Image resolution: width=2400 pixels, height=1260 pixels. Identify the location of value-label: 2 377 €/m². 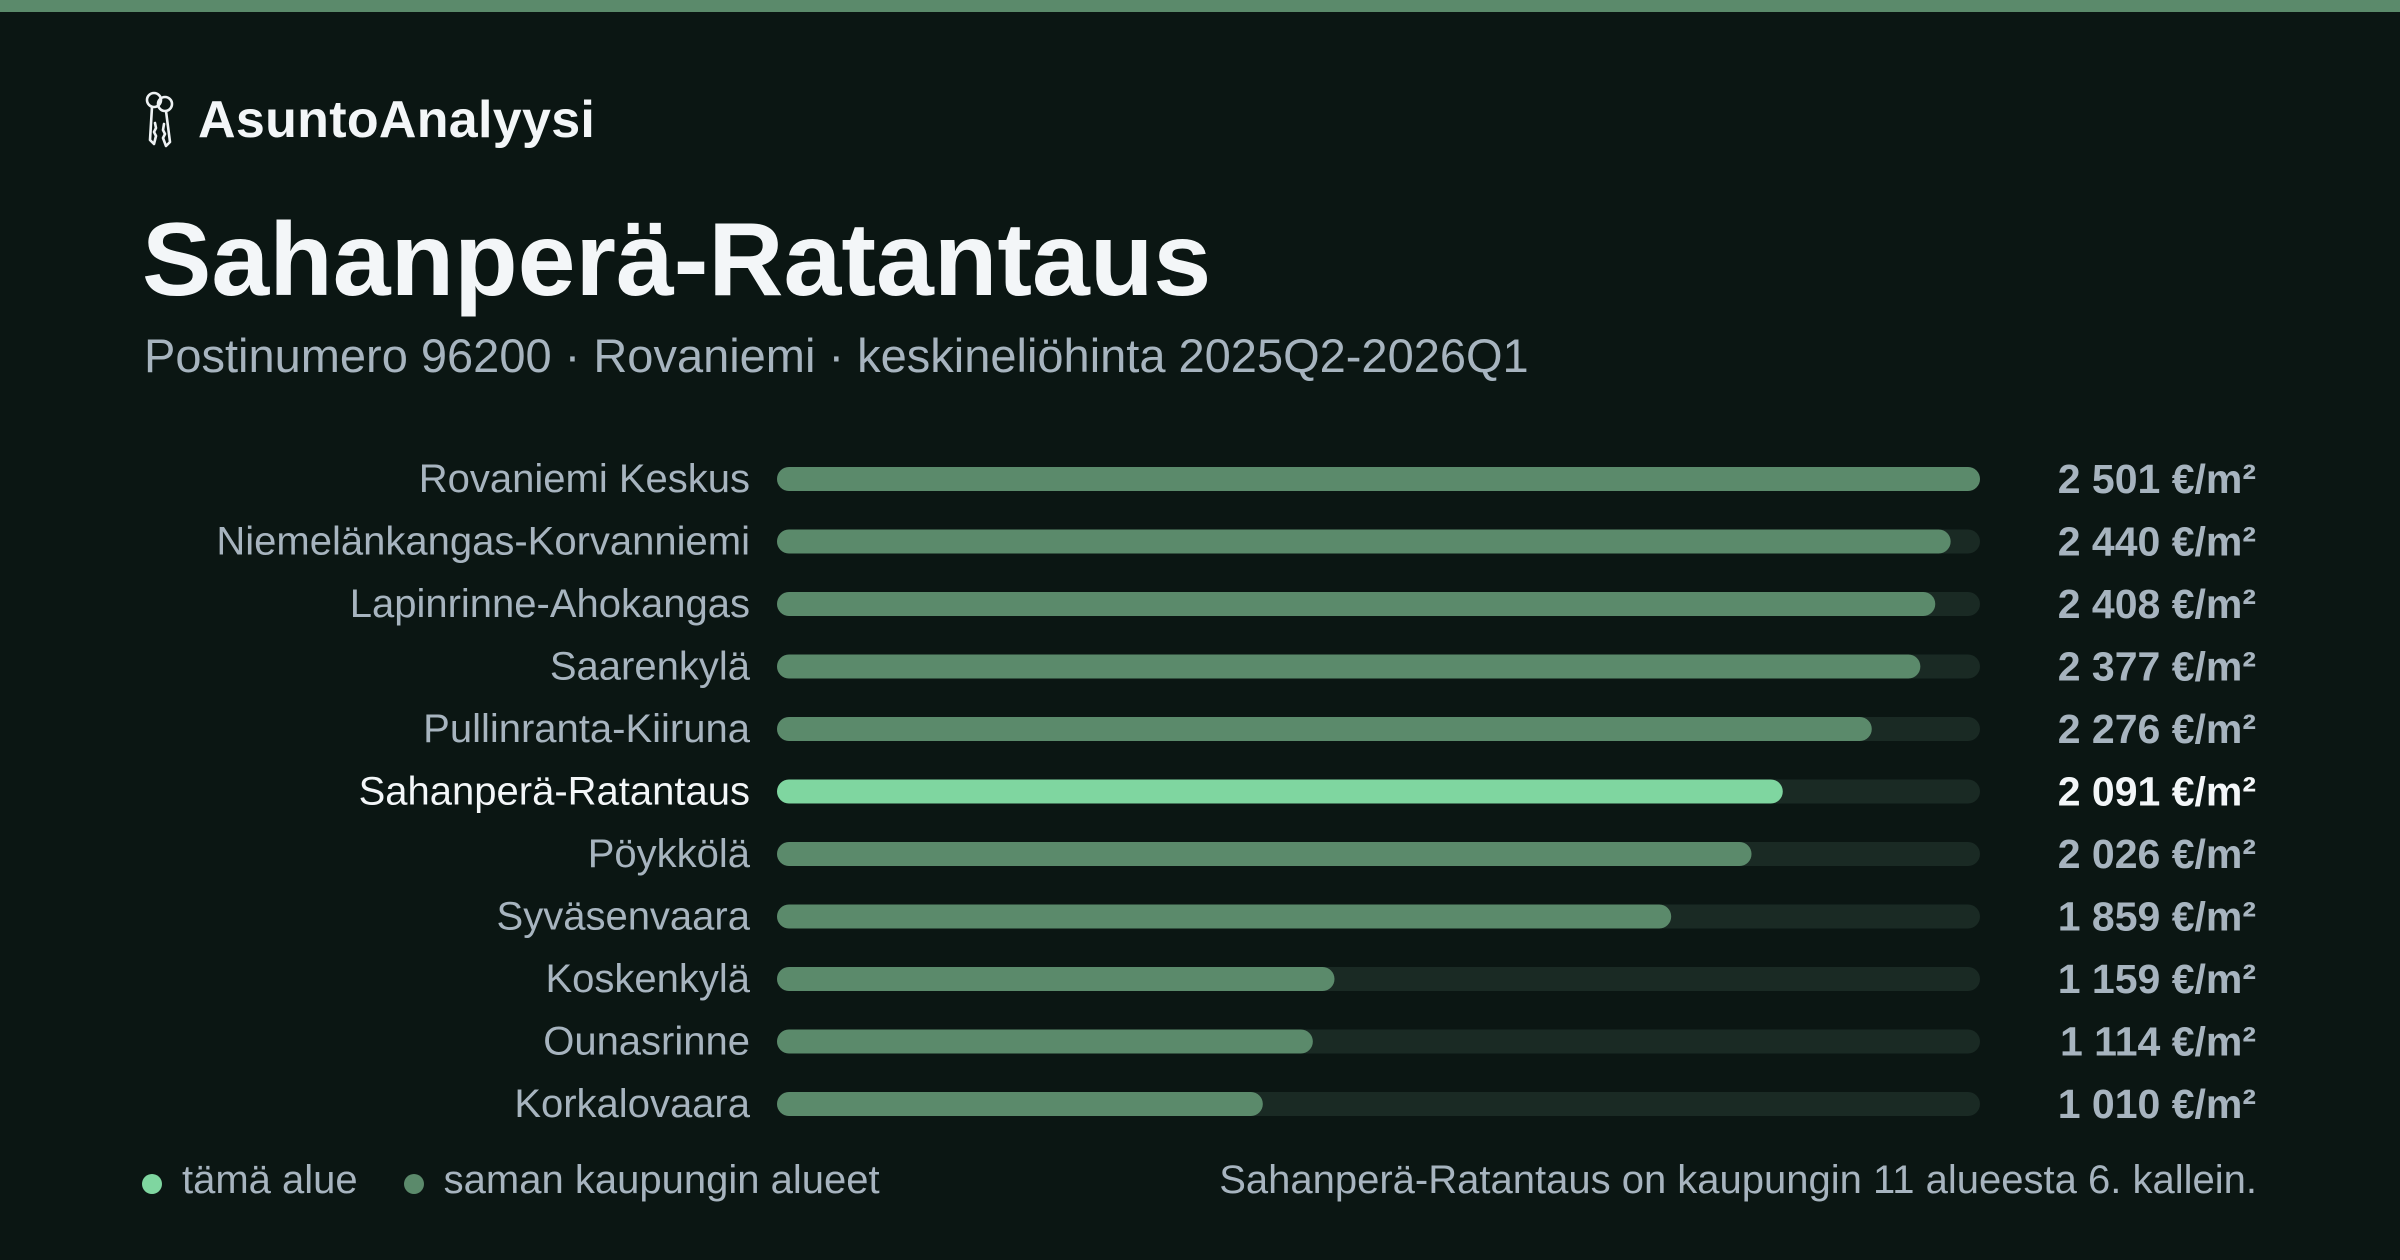
(2157, 667).